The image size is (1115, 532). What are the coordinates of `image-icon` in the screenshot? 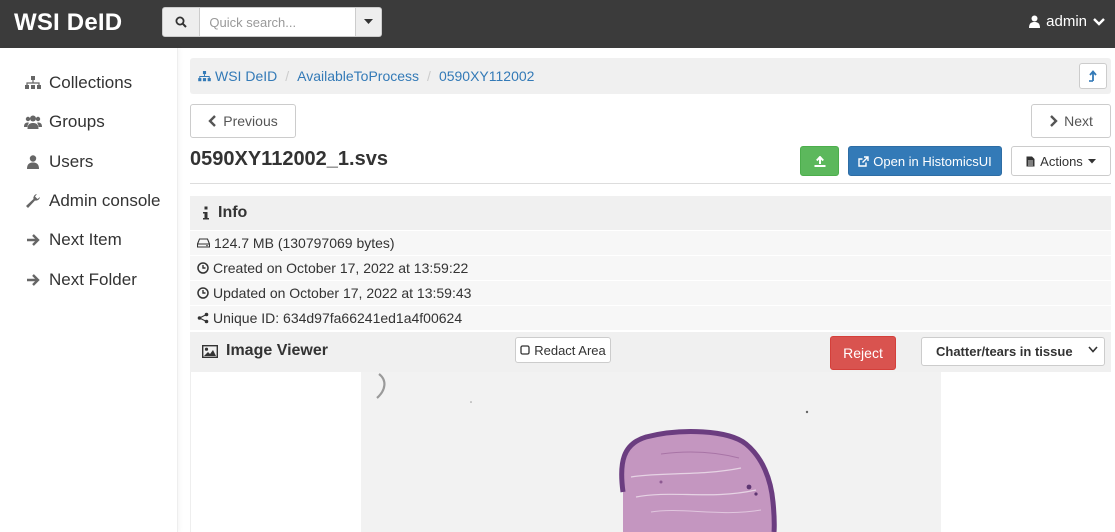 It's located at (210, 351).